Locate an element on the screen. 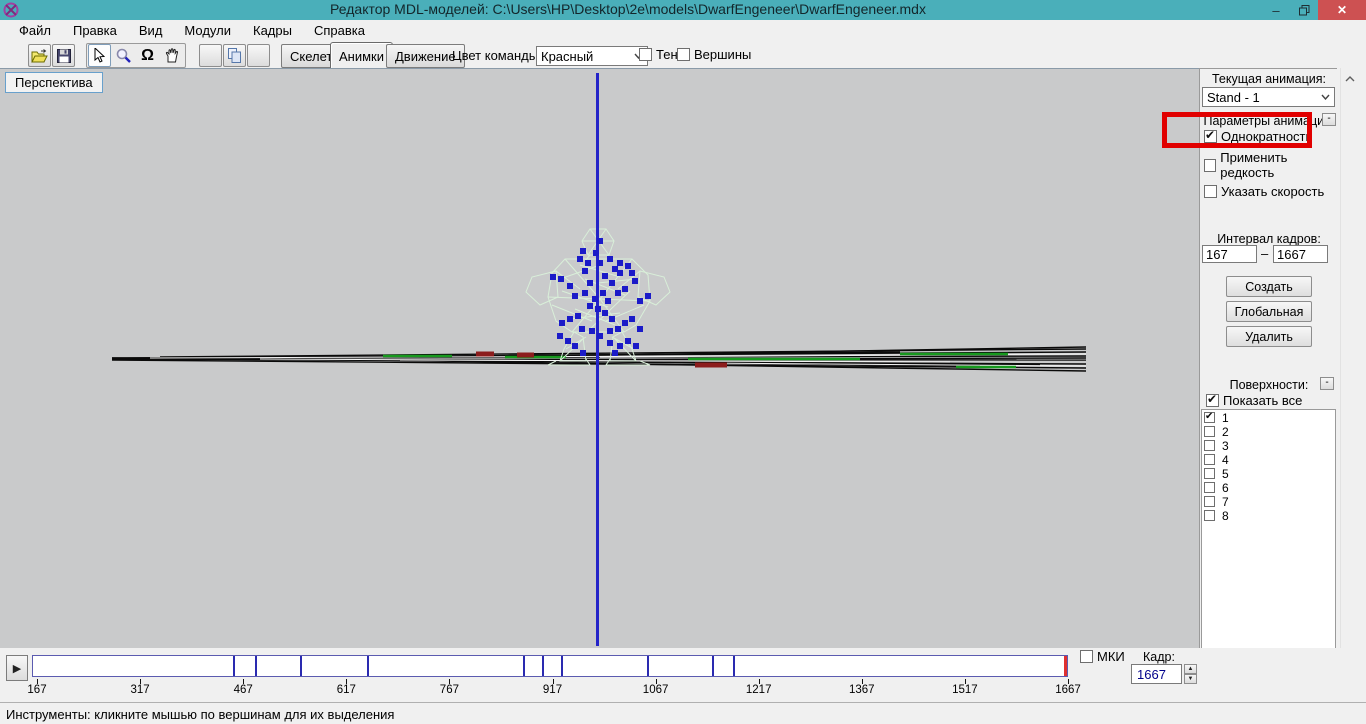  show-all-checkbox: ✔ is located at coordinates (1212, 399).